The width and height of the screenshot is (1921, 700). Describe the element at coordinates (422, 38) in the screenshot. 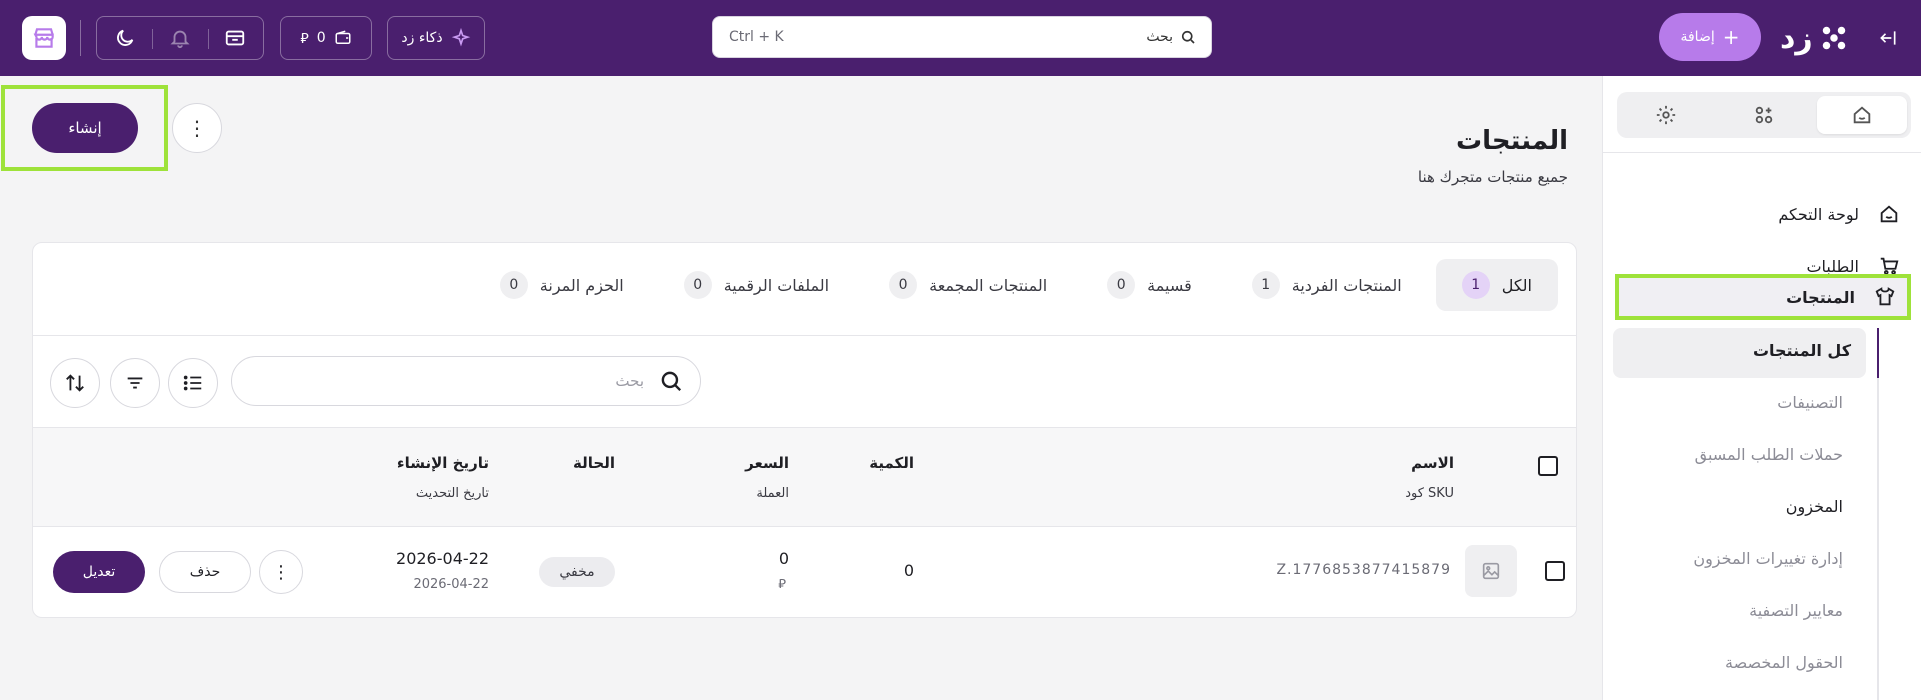

I see `ai-label: ذكاء زد` at that location.